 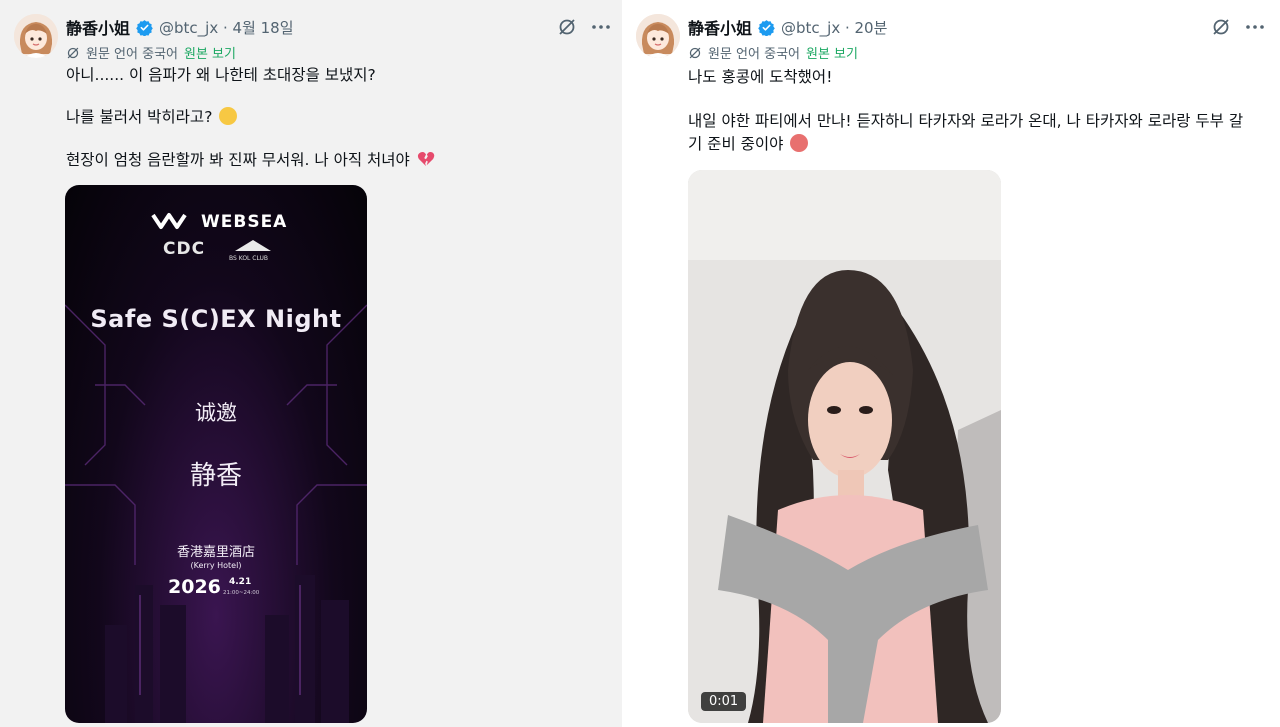 I want to click on invited-label: 诚邀, so click(x=216, y=413).